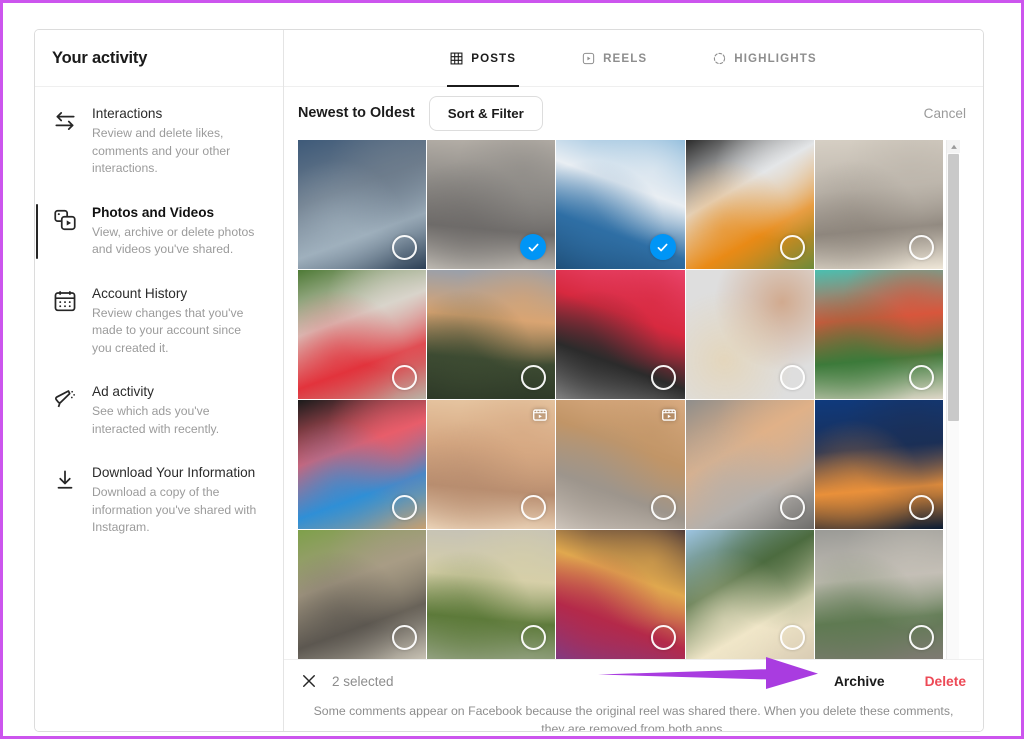 The height and width of the screenshot is (739, 1024). I want to click on megaphone-icon, so click(72, 410).